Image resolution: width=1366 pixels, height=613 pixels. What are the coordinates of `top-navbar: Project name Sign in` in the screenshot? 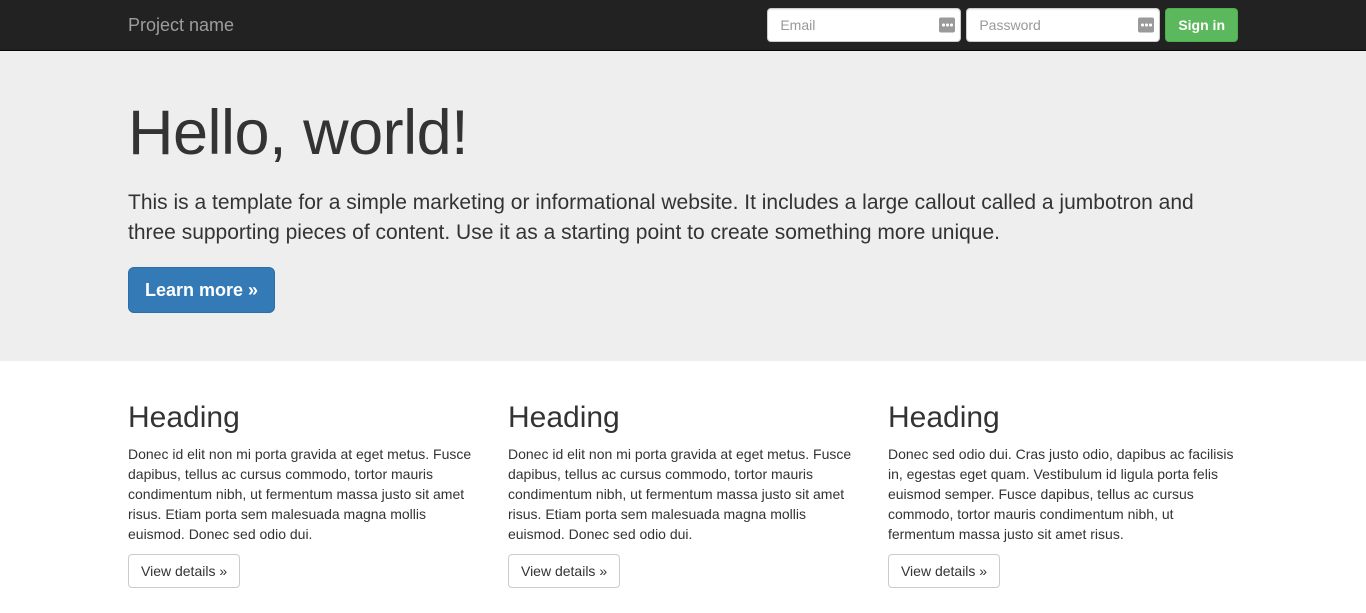 It's located at (683, 25).